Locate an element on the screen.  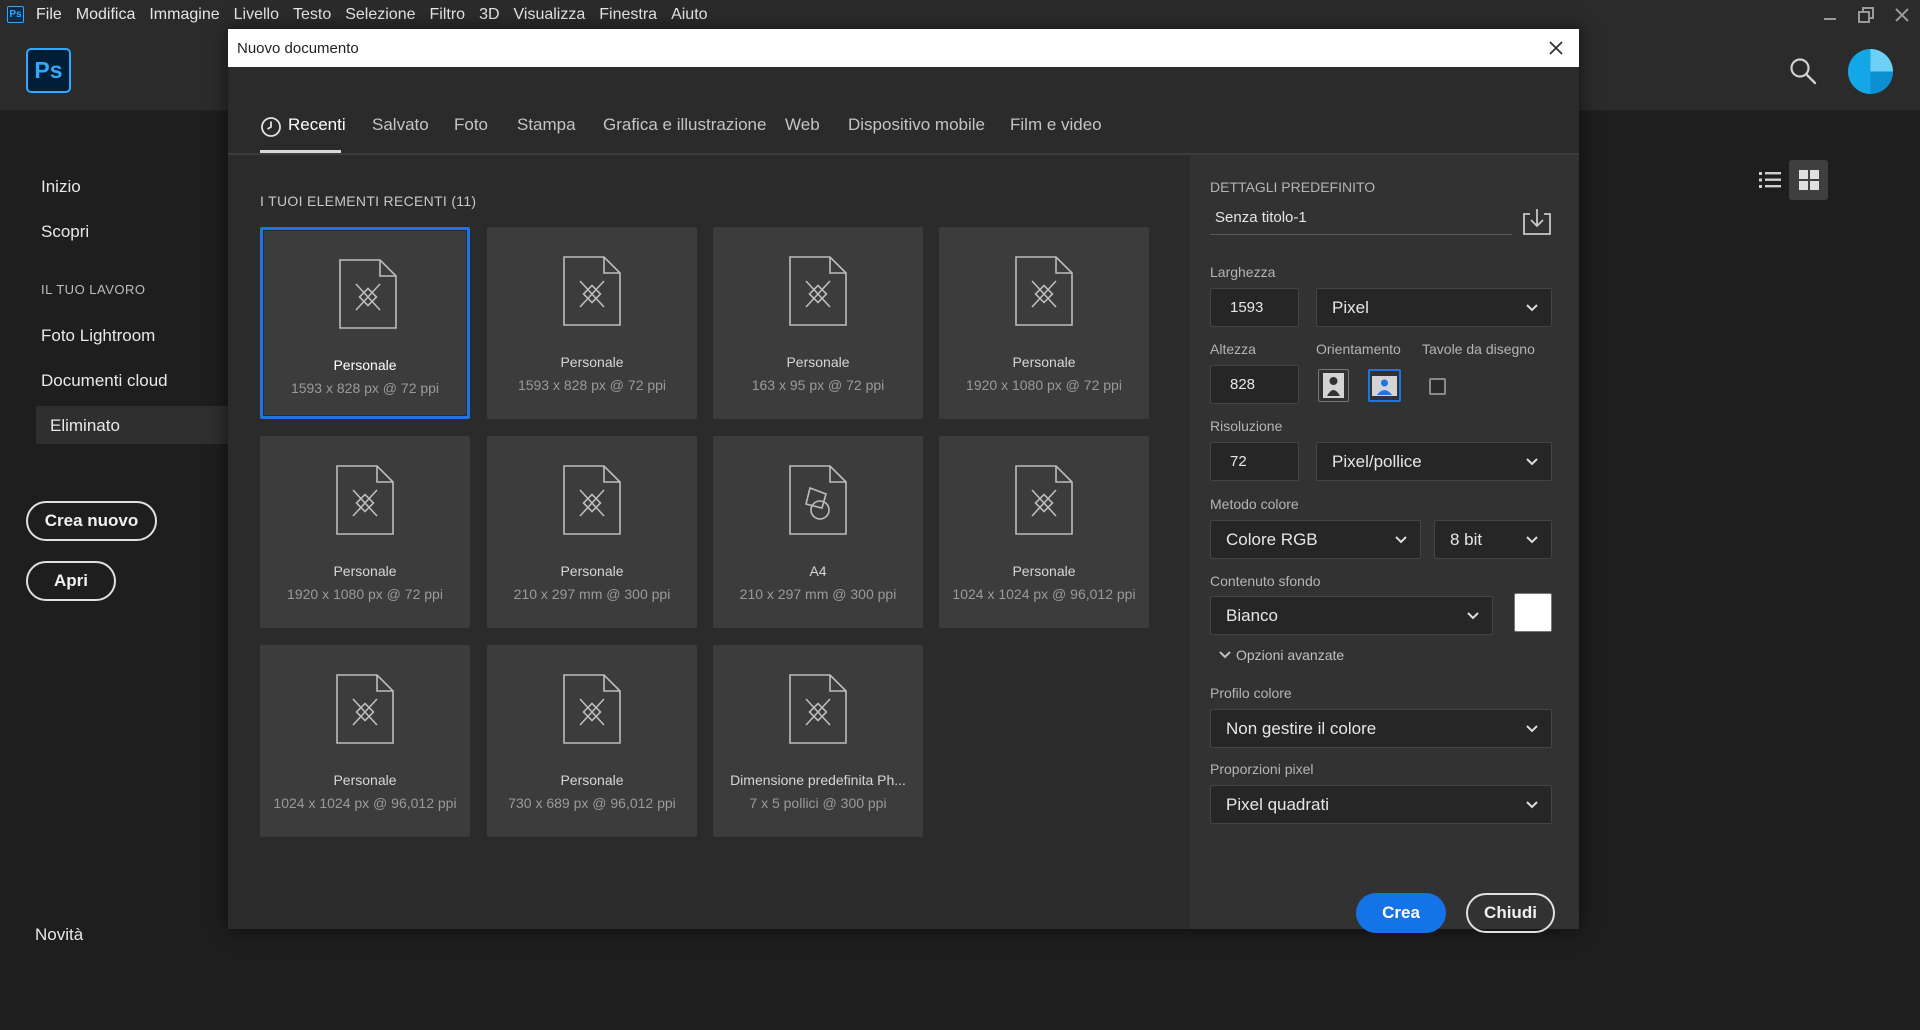
menu-visualizza: Visualizza is located at coordinates (550, 15).